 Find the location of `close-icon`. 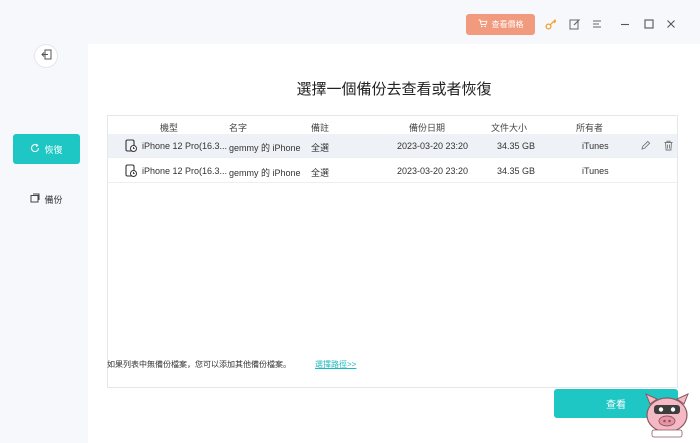

close-icon is located at coordinates (671, 24).